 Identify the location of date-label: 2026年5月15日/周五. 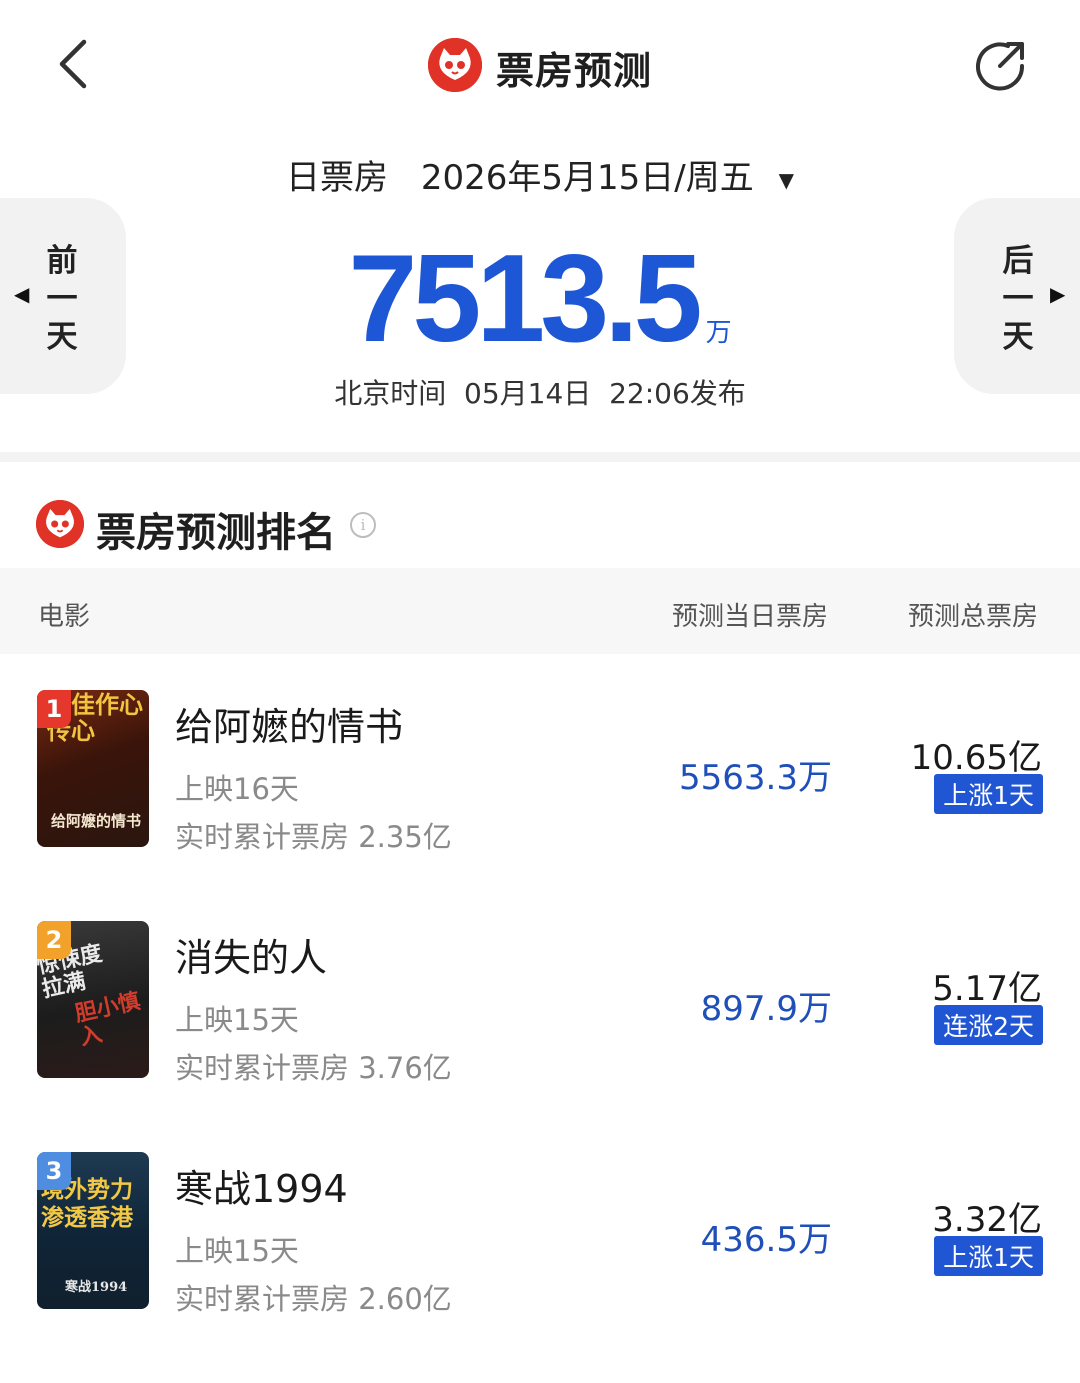
(587, 178).